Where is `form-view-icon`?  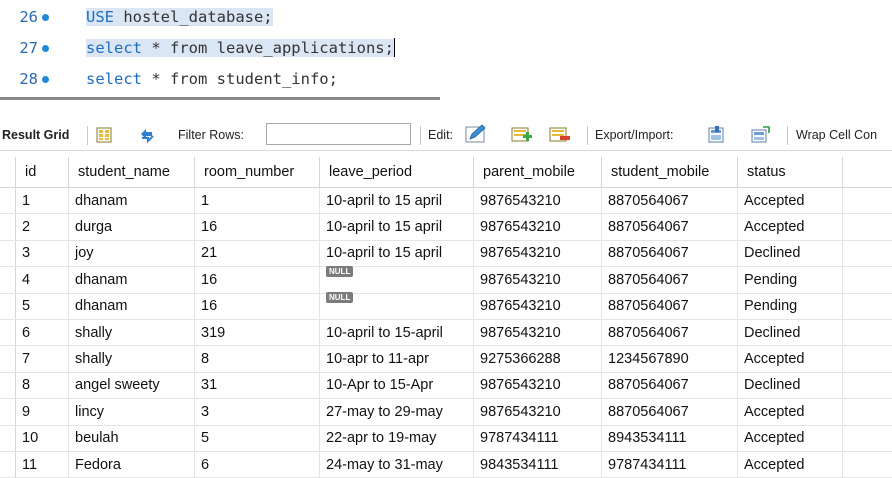 form-view-icon is located at coordinates (104, 135).